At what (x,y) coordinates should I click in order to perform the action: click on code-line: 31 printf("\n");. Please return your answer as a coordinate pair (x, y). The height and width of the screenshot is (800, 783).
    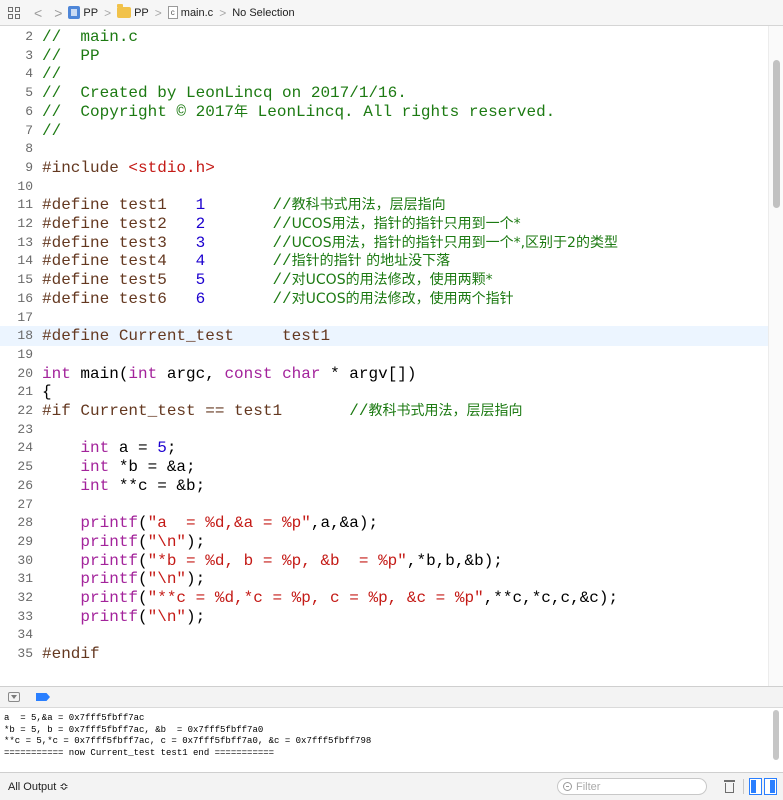
    Looking at the image, I should click on (384, 579).